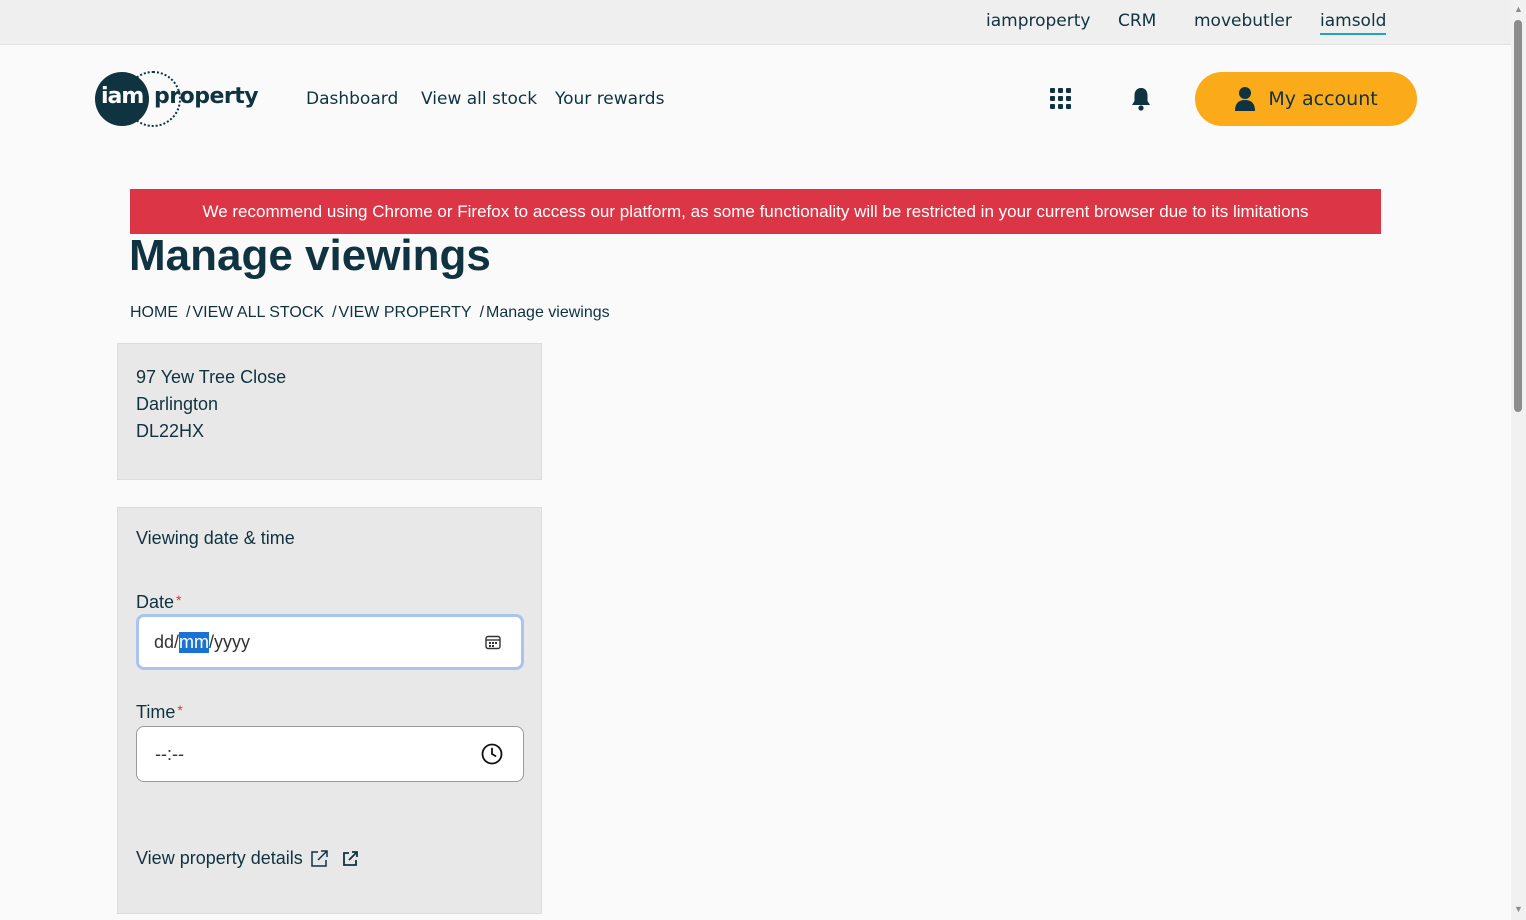 This screenshot has height=920, width=1526. Describe the element at coordinates (194, 642) in the screenshot. I see `date-month-segment: mm` at that location.